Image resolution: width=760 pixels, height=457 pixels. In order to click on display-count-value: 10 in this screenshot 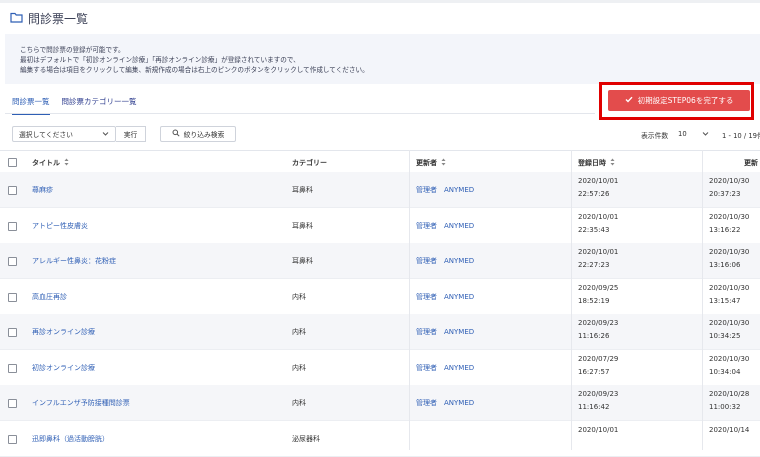, I will do `click(682, 134)`.